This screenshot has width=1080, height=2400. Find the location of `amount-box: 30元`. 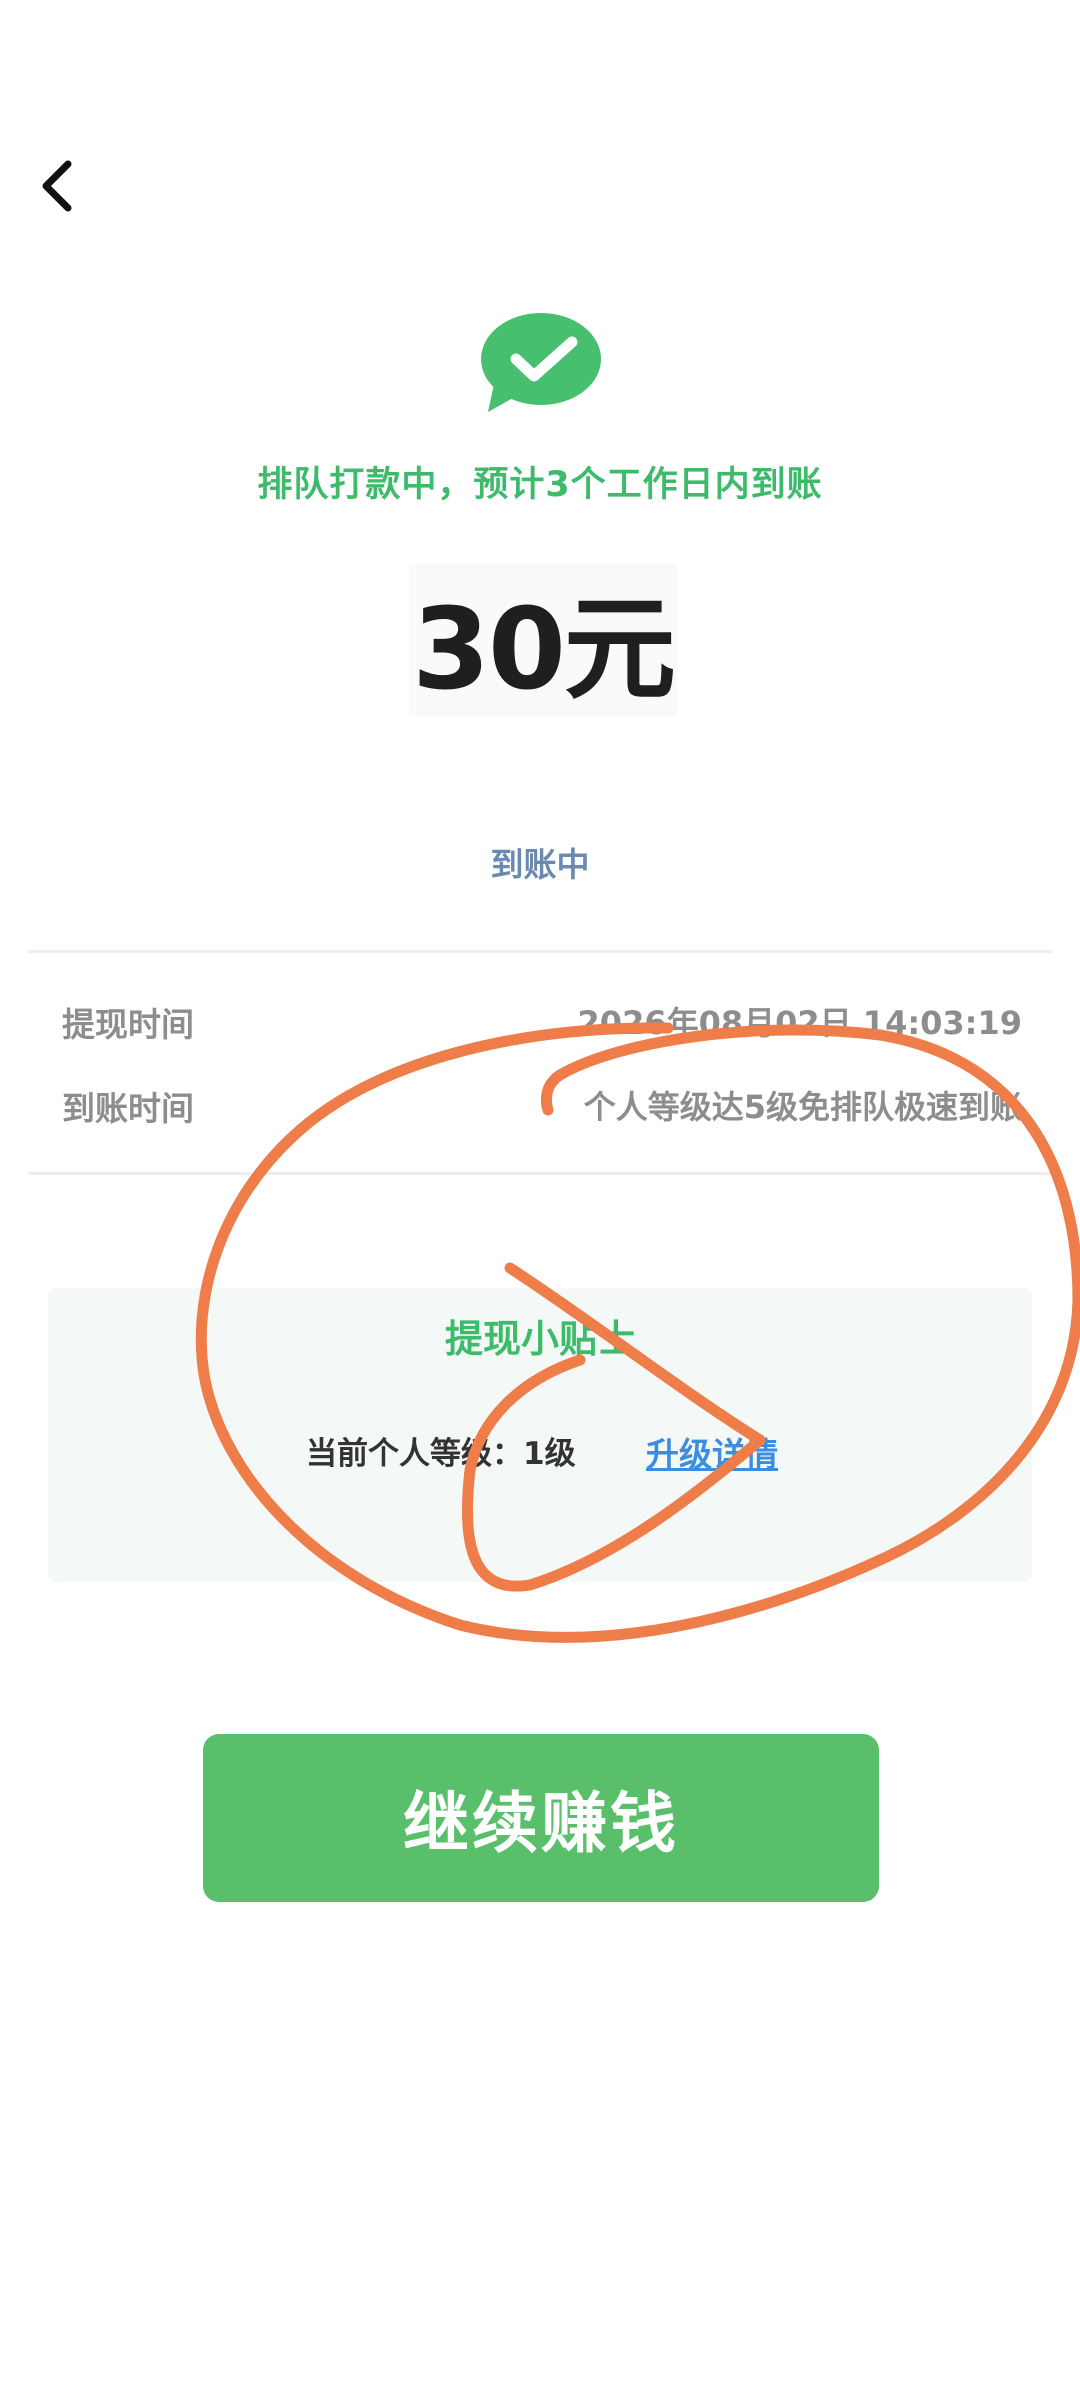

amount-box: 30元 is located at coordinates (543, 640).